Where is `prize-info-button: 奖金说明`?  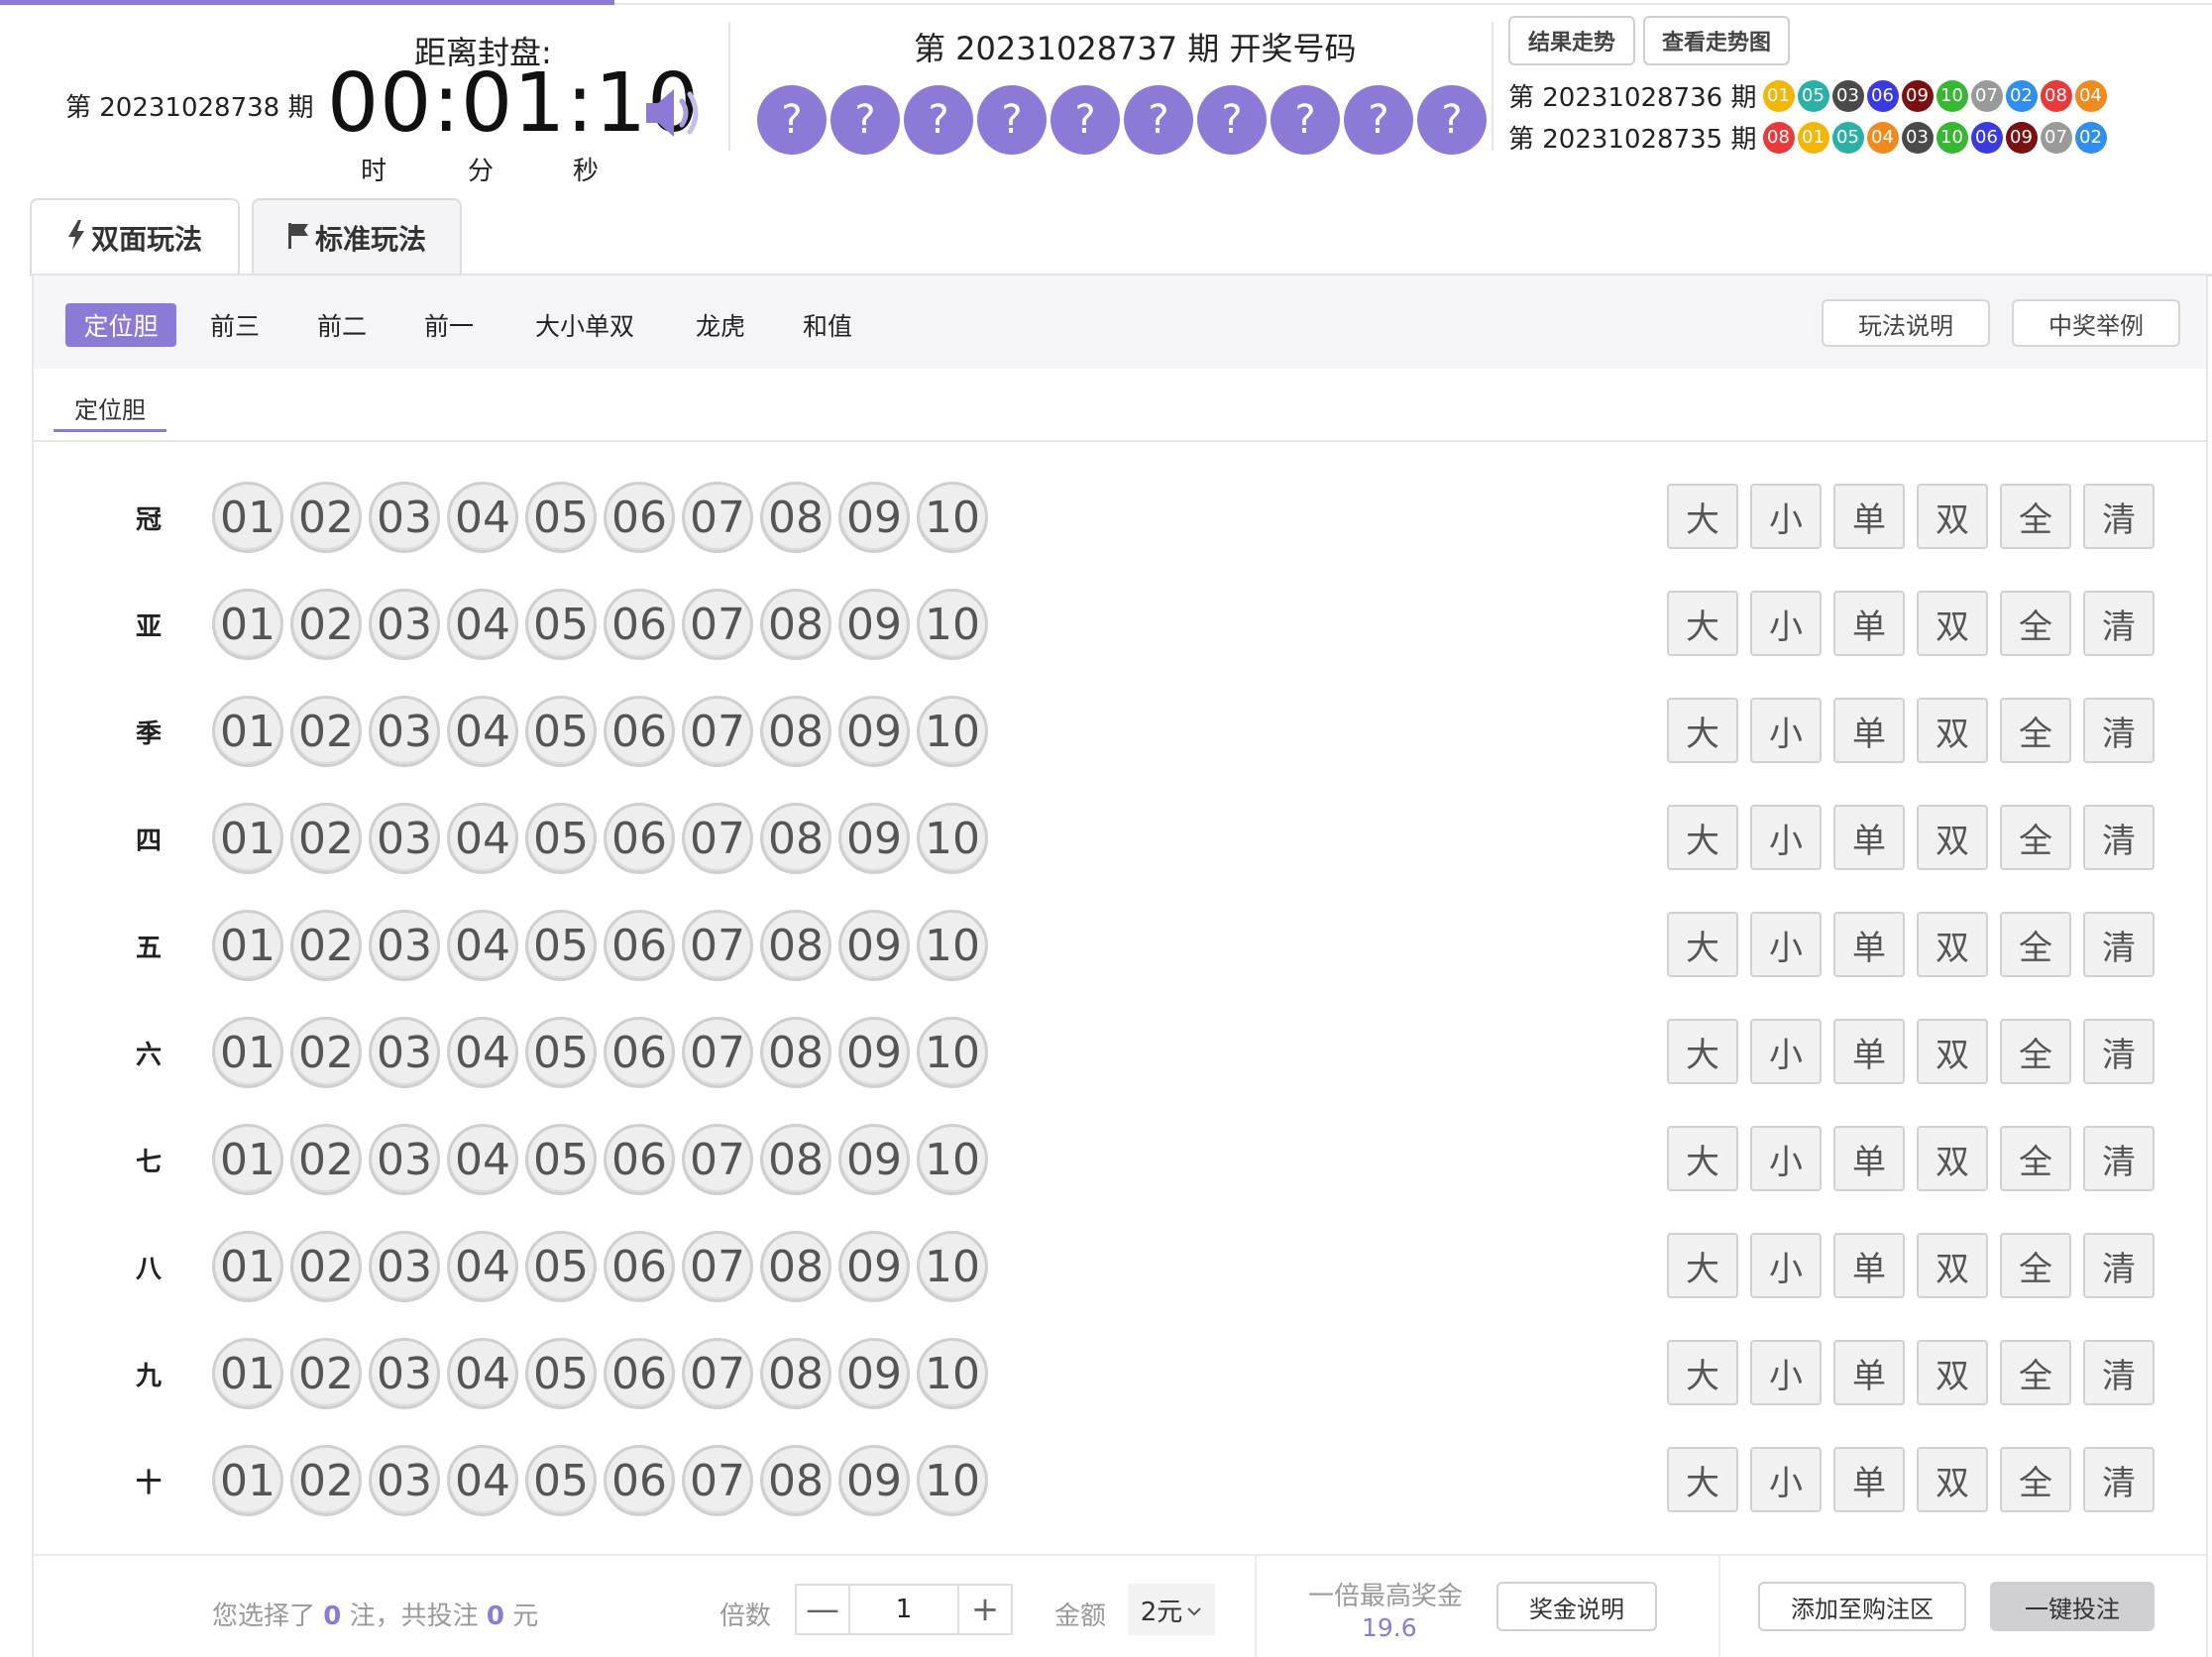
prize-info-button: 奖金说明 is located at coordinates (1576, 1606).